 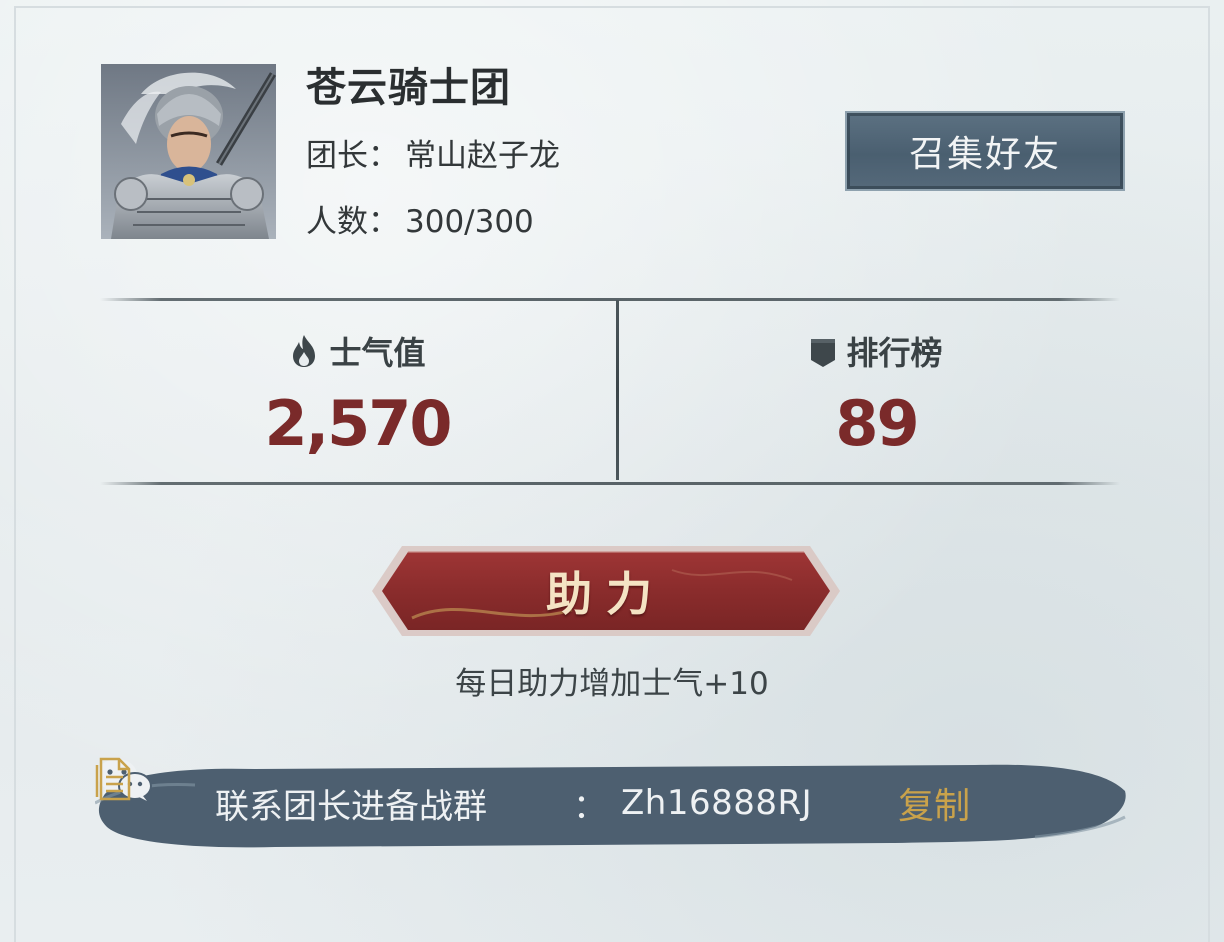 I want to click on leader-avatar, so click(x=188, y=151).